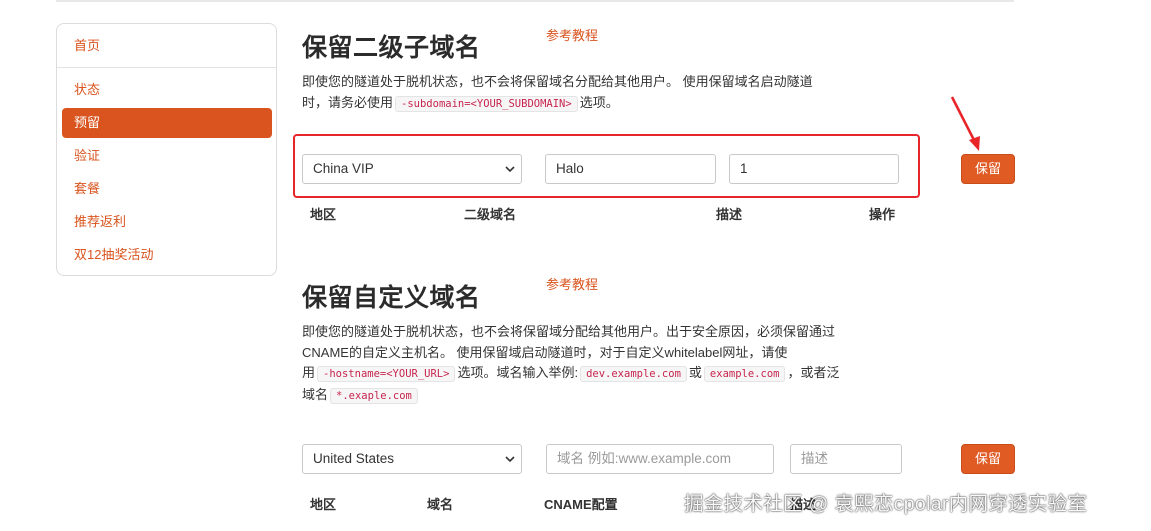  Describe the element at coordinates (729, 214) in the screenshot. I see `subdomain-col-description: 描述` at that location.